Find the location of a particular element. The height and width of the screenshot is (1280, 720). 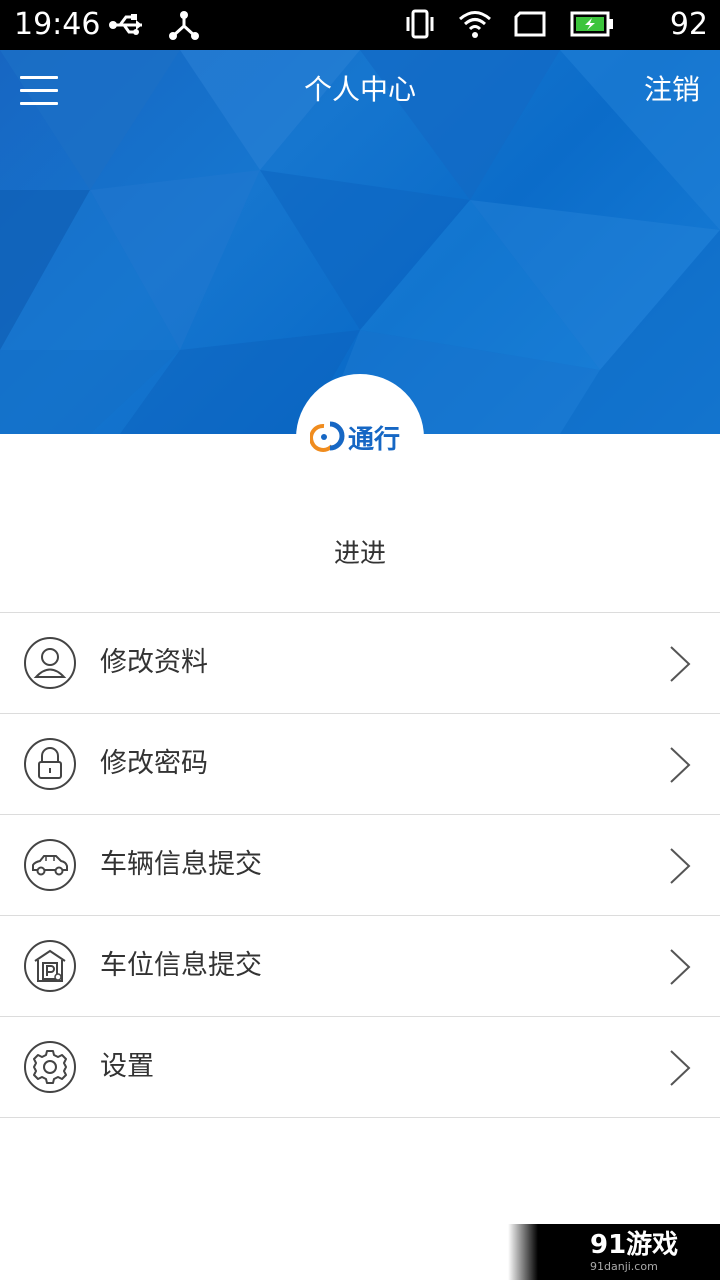

share-icon is located at coordinates (184, 25).